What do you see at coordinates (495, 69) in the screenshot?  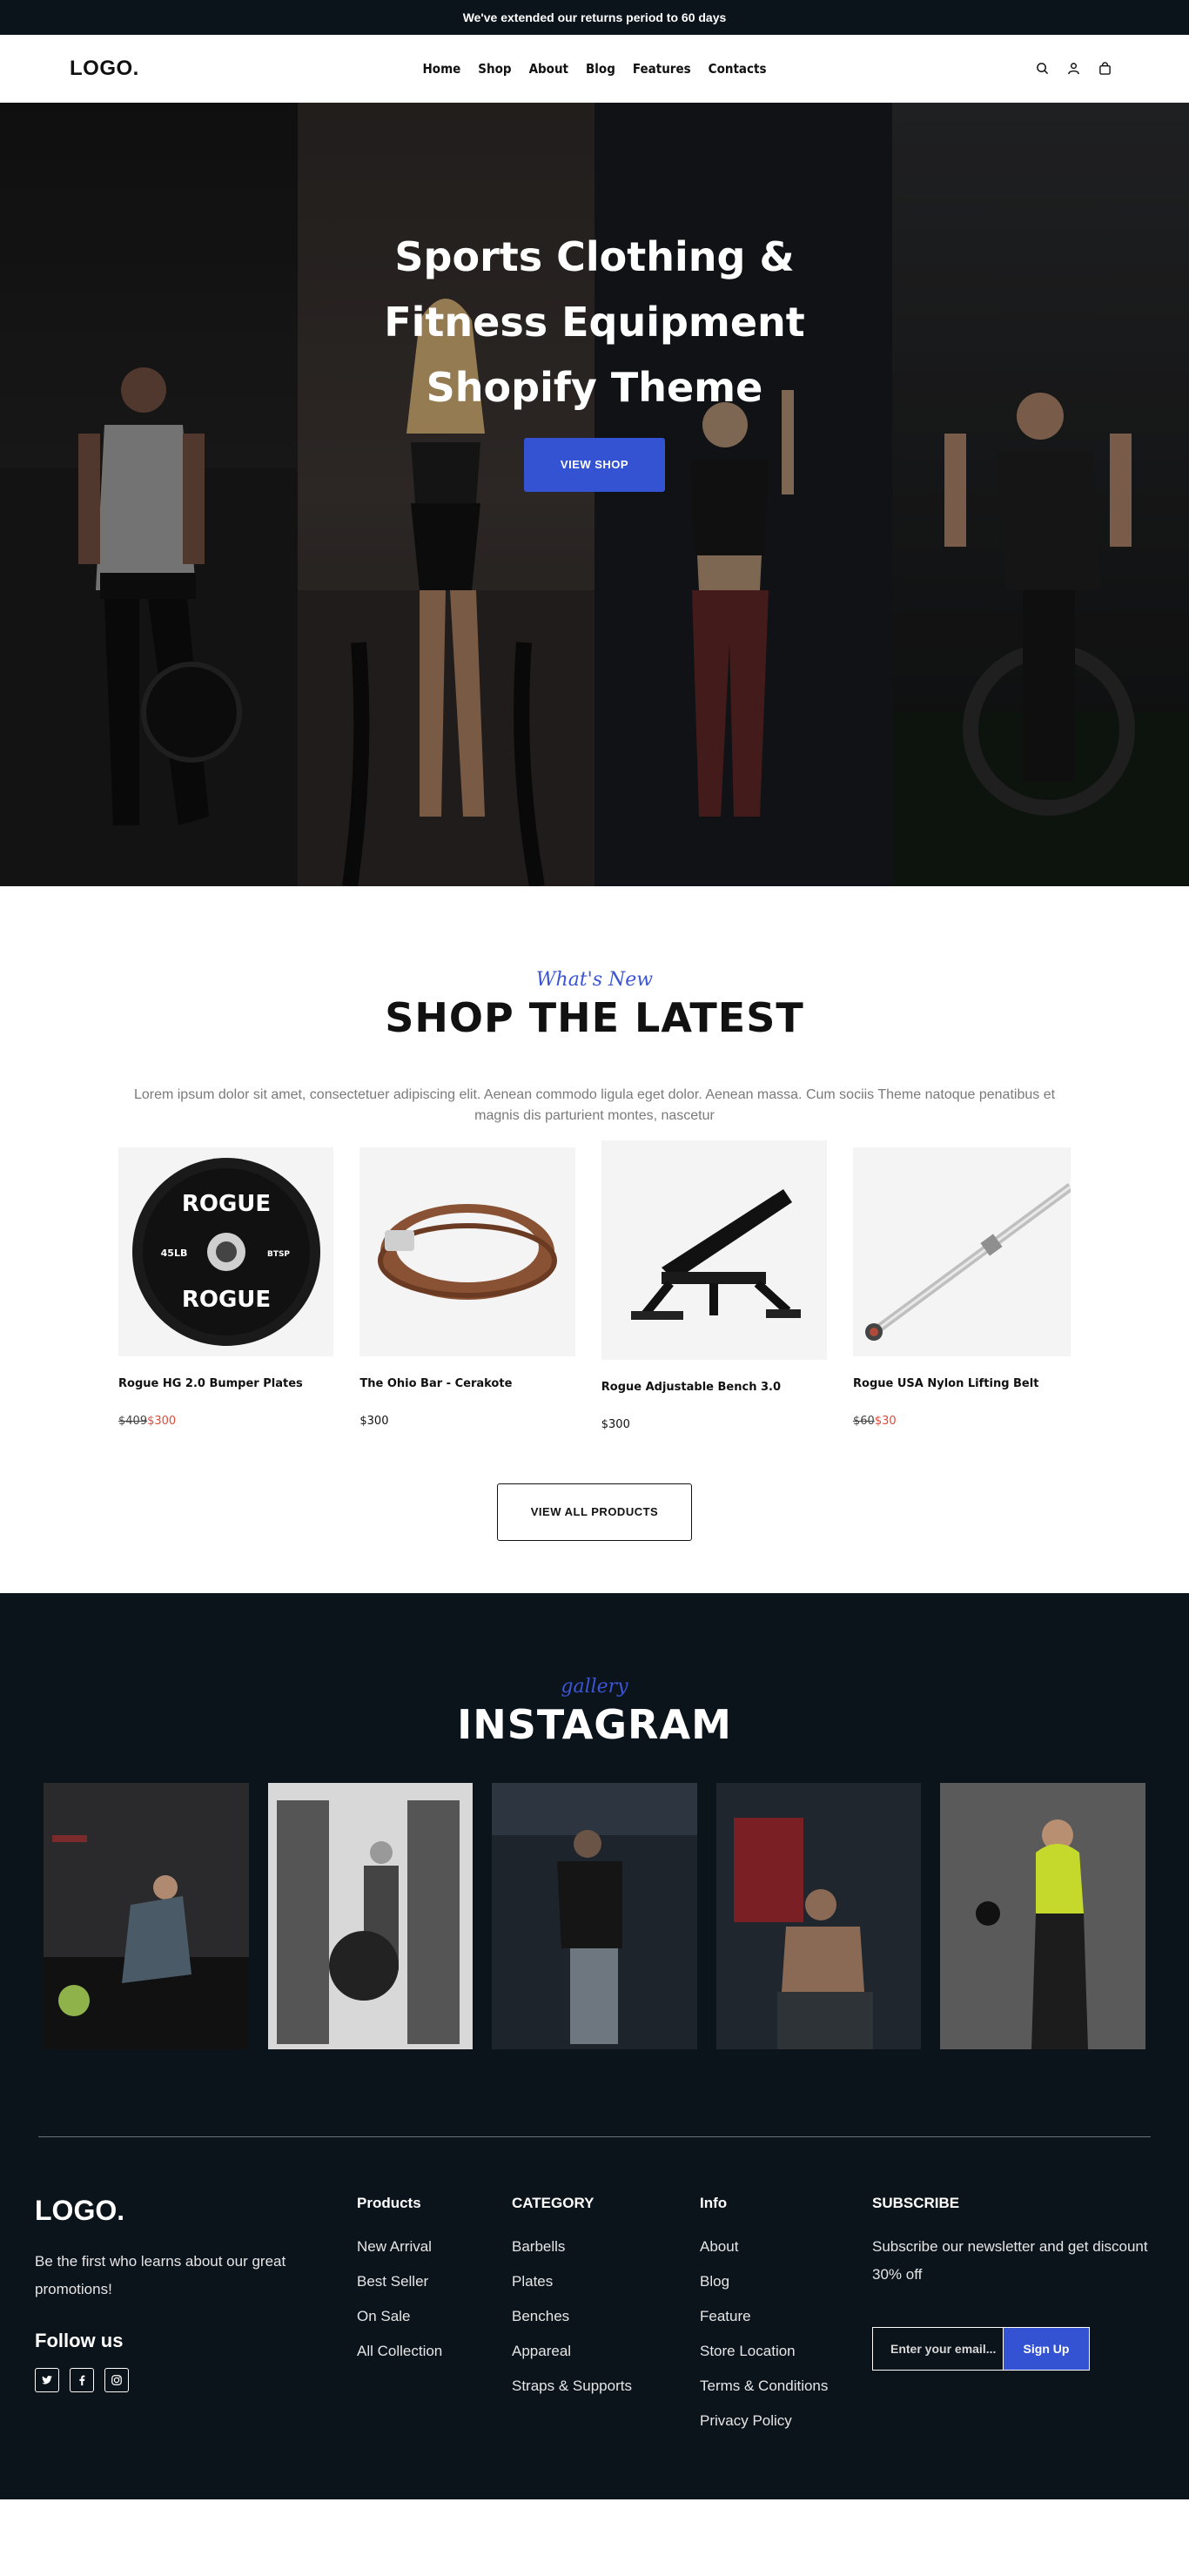 I see `nav-shop: Shop` at bounding box center [495, 69].